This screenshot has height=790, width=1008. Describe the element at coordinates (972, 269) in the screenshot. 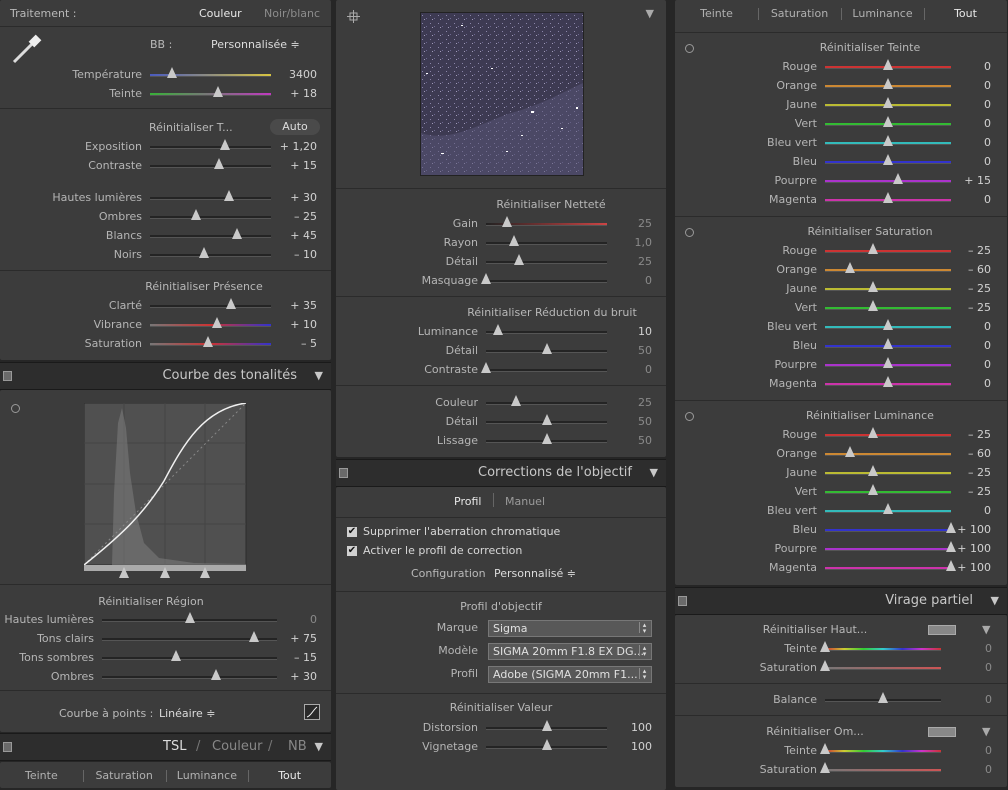

I see `sat-orange-value: – 60` at that location.